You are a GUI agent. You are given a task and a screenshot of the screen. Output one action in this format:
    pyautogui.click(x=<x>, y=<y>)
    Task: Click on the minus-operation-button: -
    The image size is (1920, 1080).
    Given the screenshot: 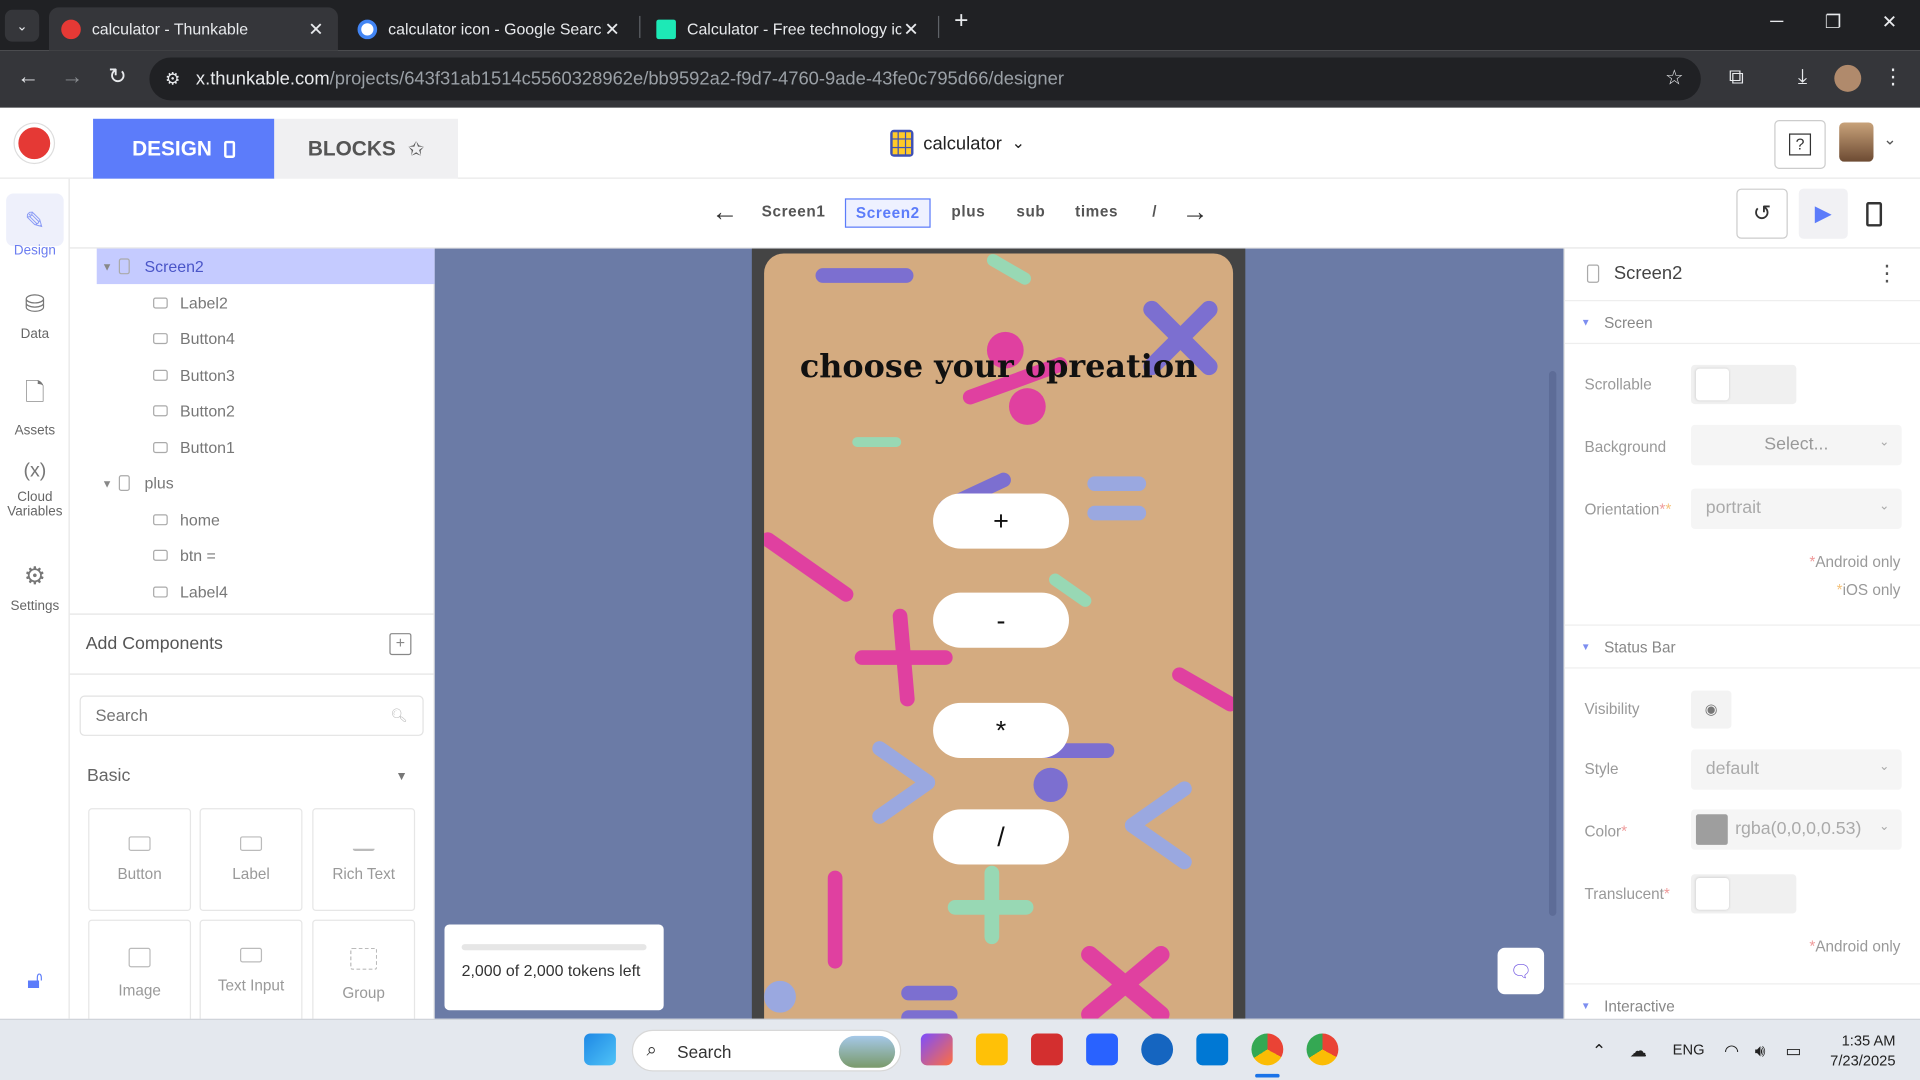 What is the action you would take?
    pyautogui.click(x=1001, y=620)
    